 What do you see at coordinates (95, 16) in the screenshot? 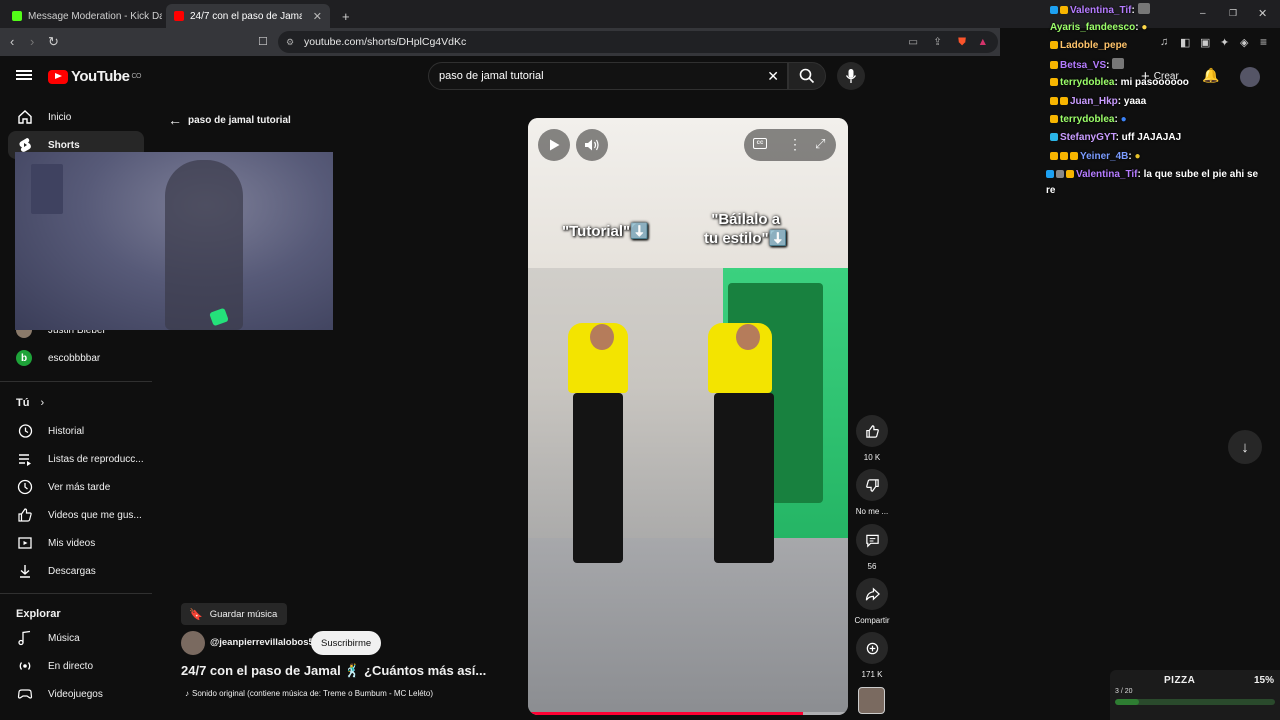
I see `tab-title: Message Moderation - Kick Dashboa` at bounding box center [95, 16].